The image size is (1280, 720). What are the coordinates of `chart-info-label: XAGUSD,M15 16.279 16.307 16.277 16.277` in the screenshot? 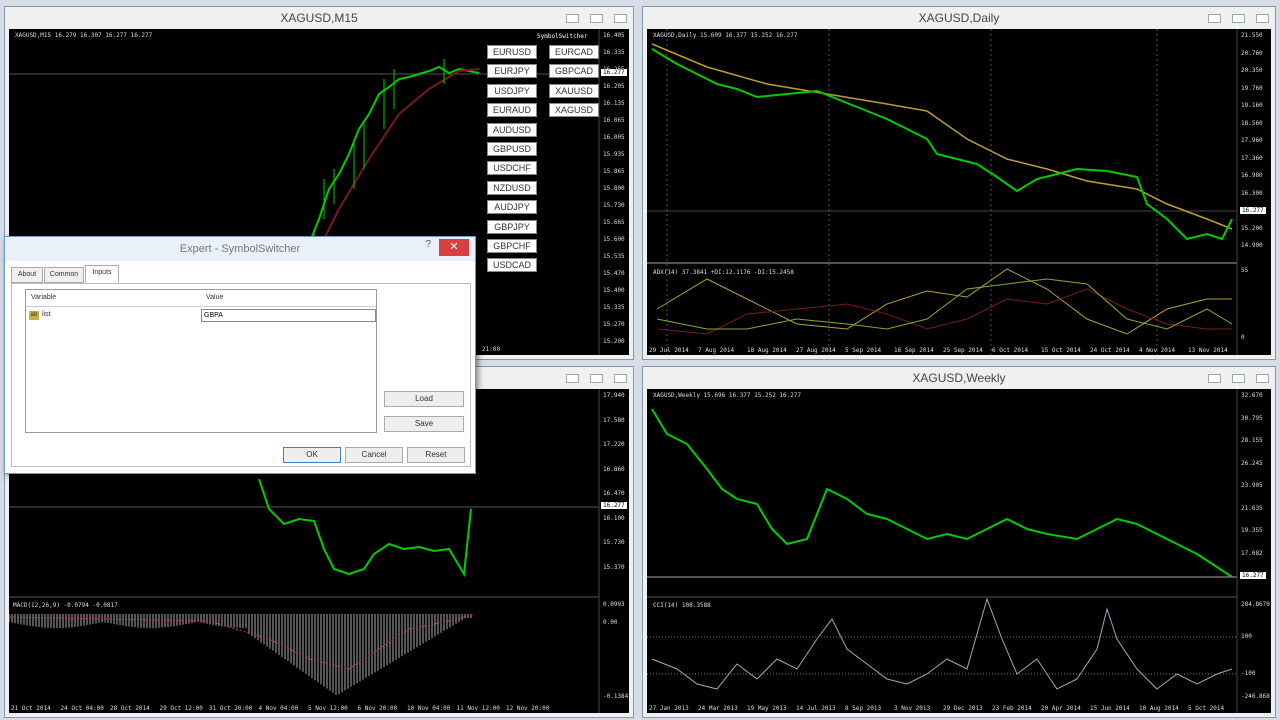 It's located at (84, 35).